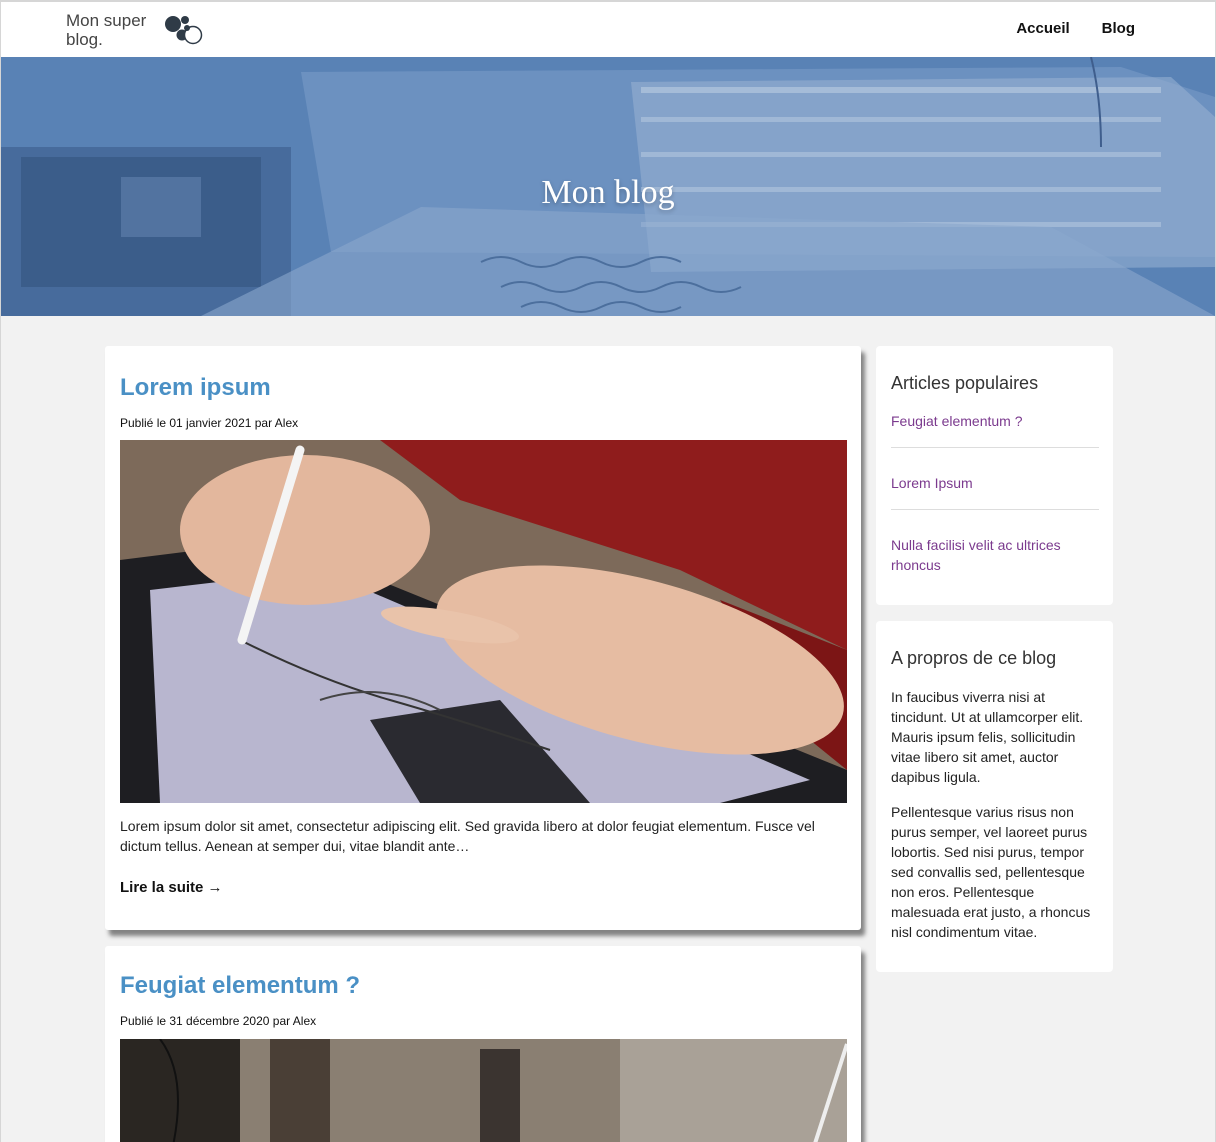 This screenshot has height=1142, width=1216. Describe the element at coordinates (974, 658) in the screenshot. I see `widget-title: A propros de ce blog` at that location.